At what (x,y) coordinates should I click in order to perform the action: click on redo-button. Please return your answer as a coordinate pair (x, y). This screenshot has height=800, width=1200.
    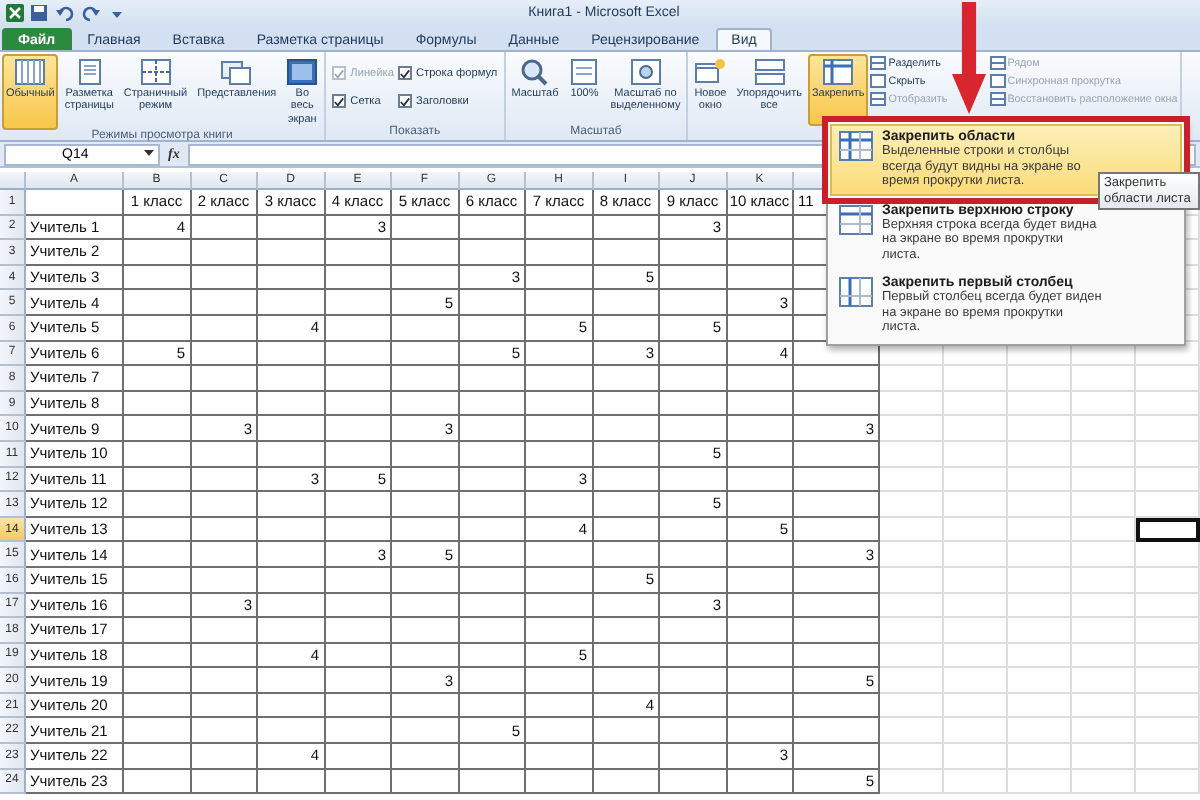
    Looking at the image, I should click on (92, 13).